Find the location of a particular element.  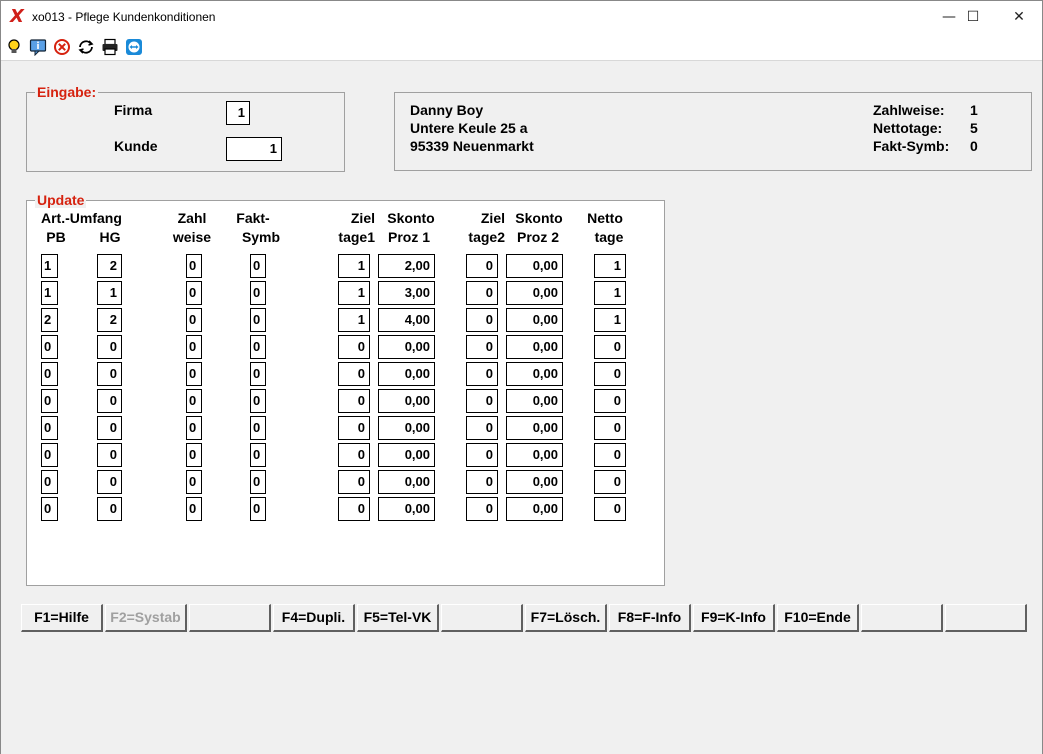

fkey-f2-button: F2=Systab is located at coordinates (146, 618).